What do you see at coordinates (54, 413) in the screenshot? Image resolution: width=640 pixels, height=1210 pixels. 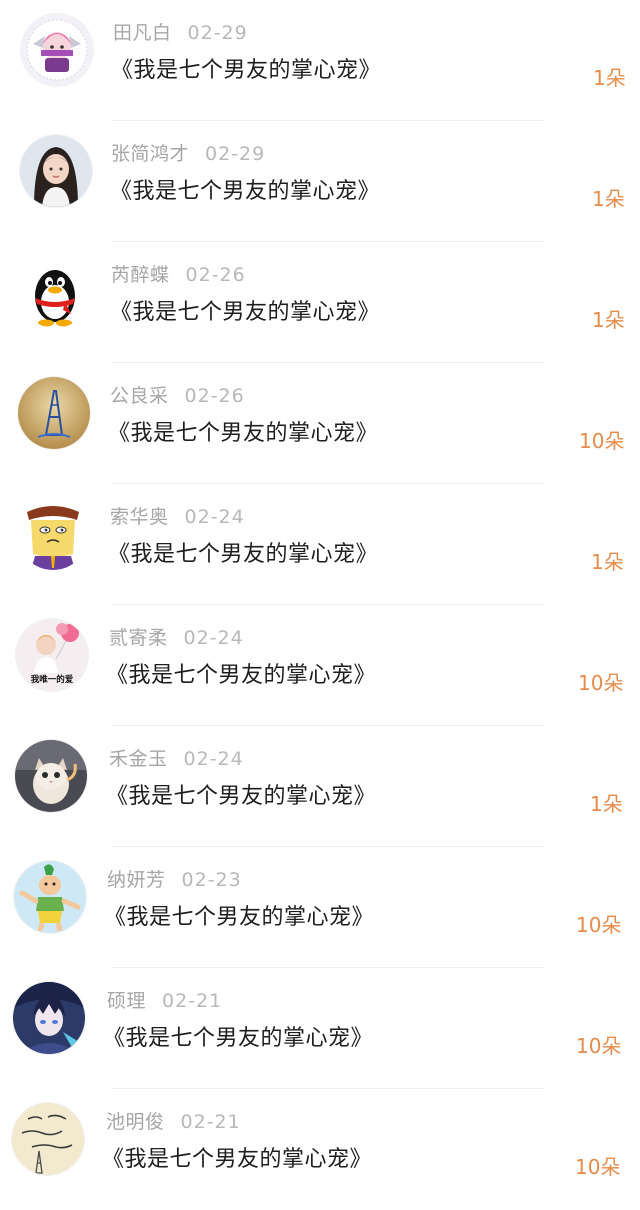 I see `eiffel-tower-avatar` at bounding box center [54, 413].